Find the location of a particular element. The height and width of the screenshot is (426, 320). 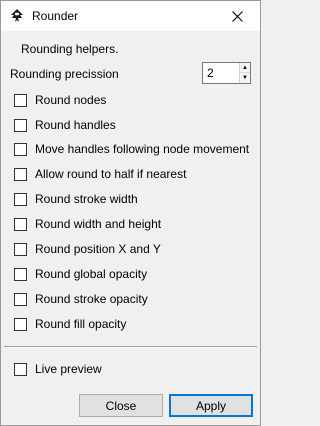

round-position-checkbox is located at coordinates (20, 249).